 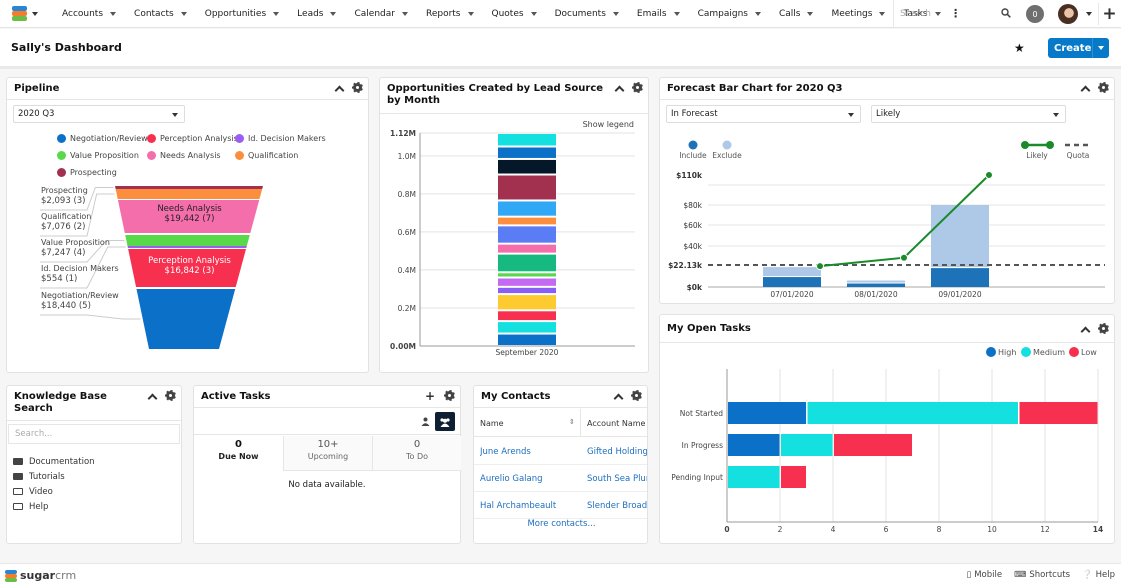 I want to click on add-task-plus-icon: +, so click(x=430, y=396).